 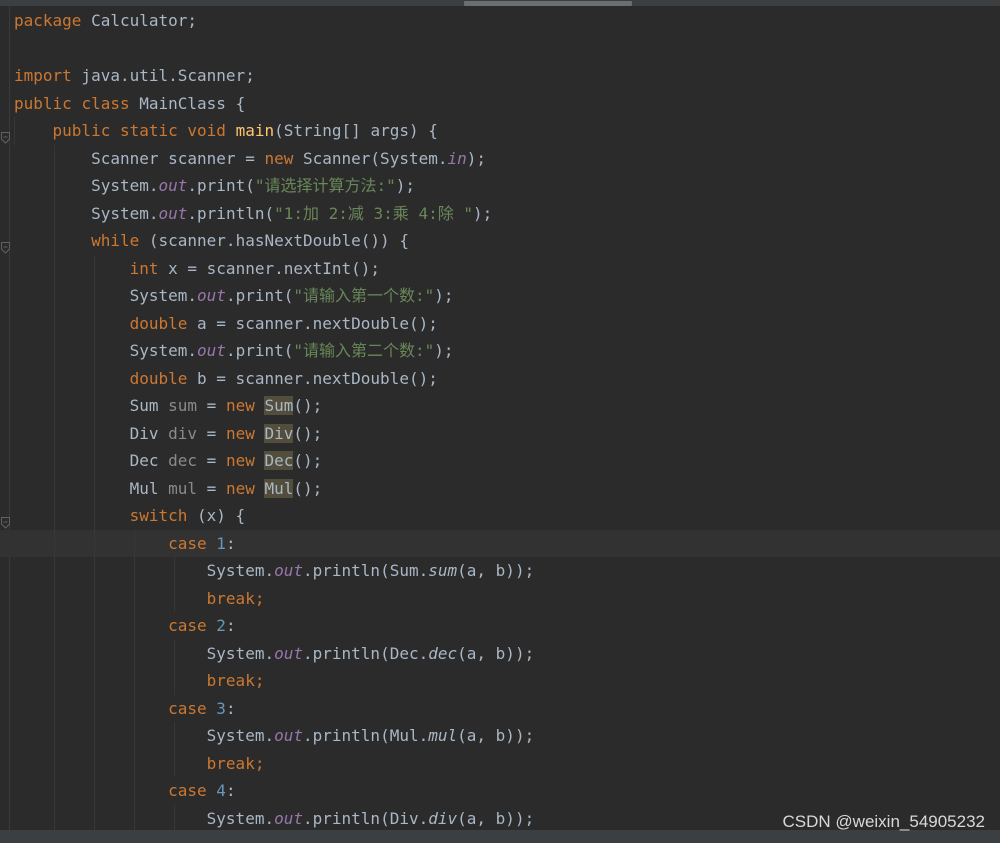 What do you see at coordinates (500, 323) in the screenshot?
I see `code-line: double a = scanner.nextDouble();` at bounding box center [500, 323].